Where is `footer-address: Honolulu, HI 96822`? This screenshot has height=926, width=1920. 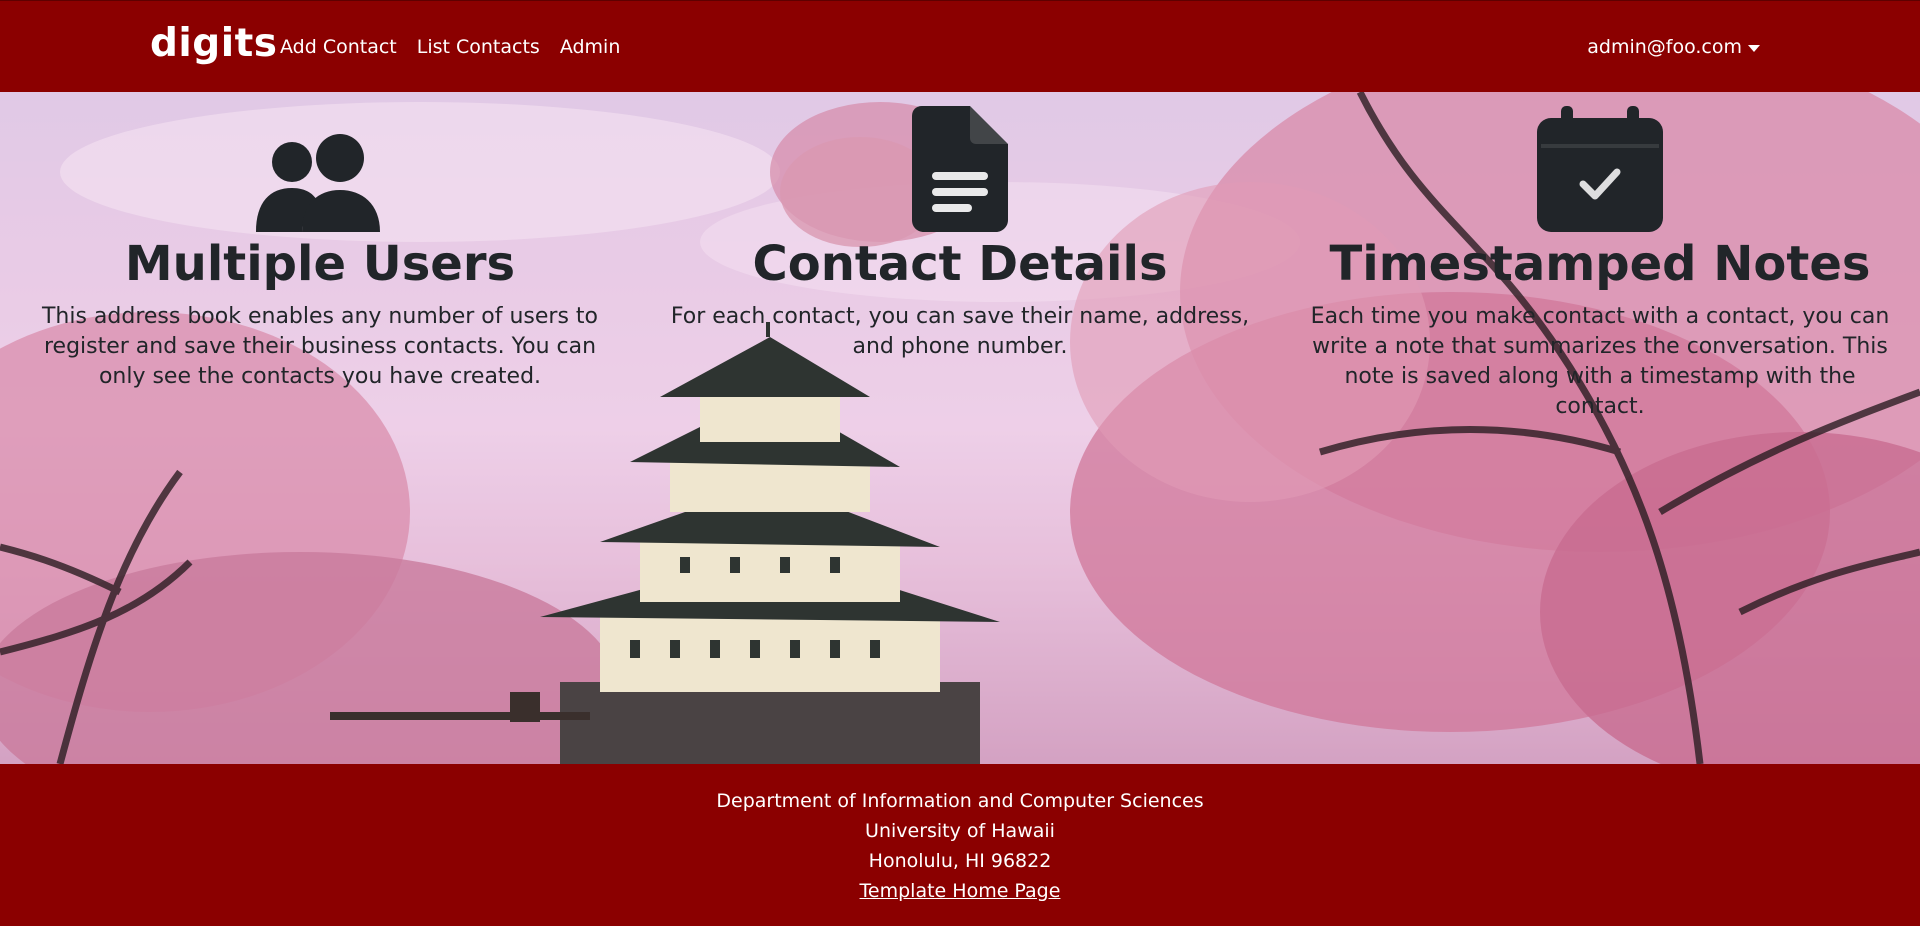
footer-address: Honolulu, HI 96822 is located at coordinates (960, 861).